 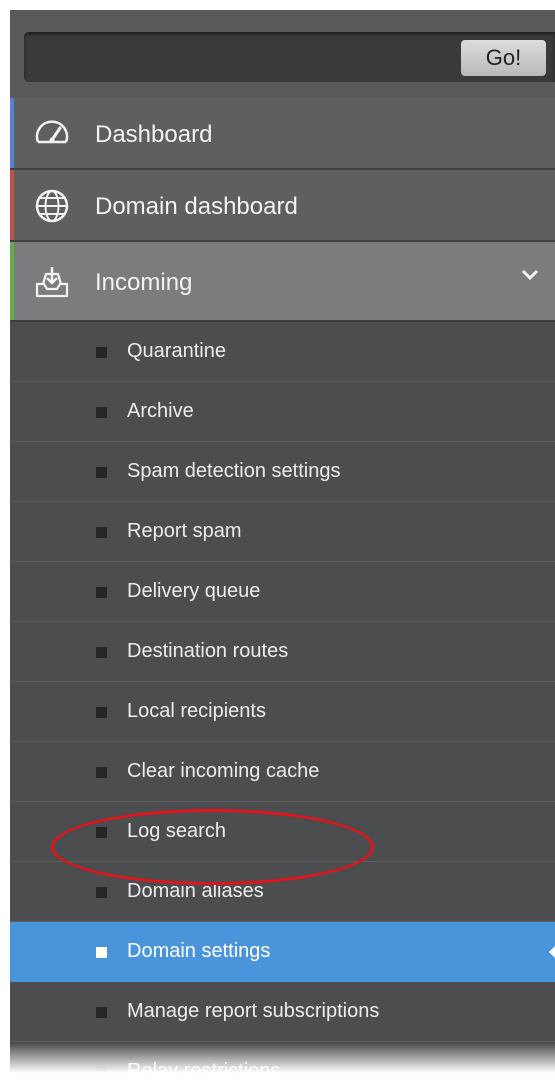 I want to click on submenu-item-label: Delivery queue, so click(x=194, y=591).